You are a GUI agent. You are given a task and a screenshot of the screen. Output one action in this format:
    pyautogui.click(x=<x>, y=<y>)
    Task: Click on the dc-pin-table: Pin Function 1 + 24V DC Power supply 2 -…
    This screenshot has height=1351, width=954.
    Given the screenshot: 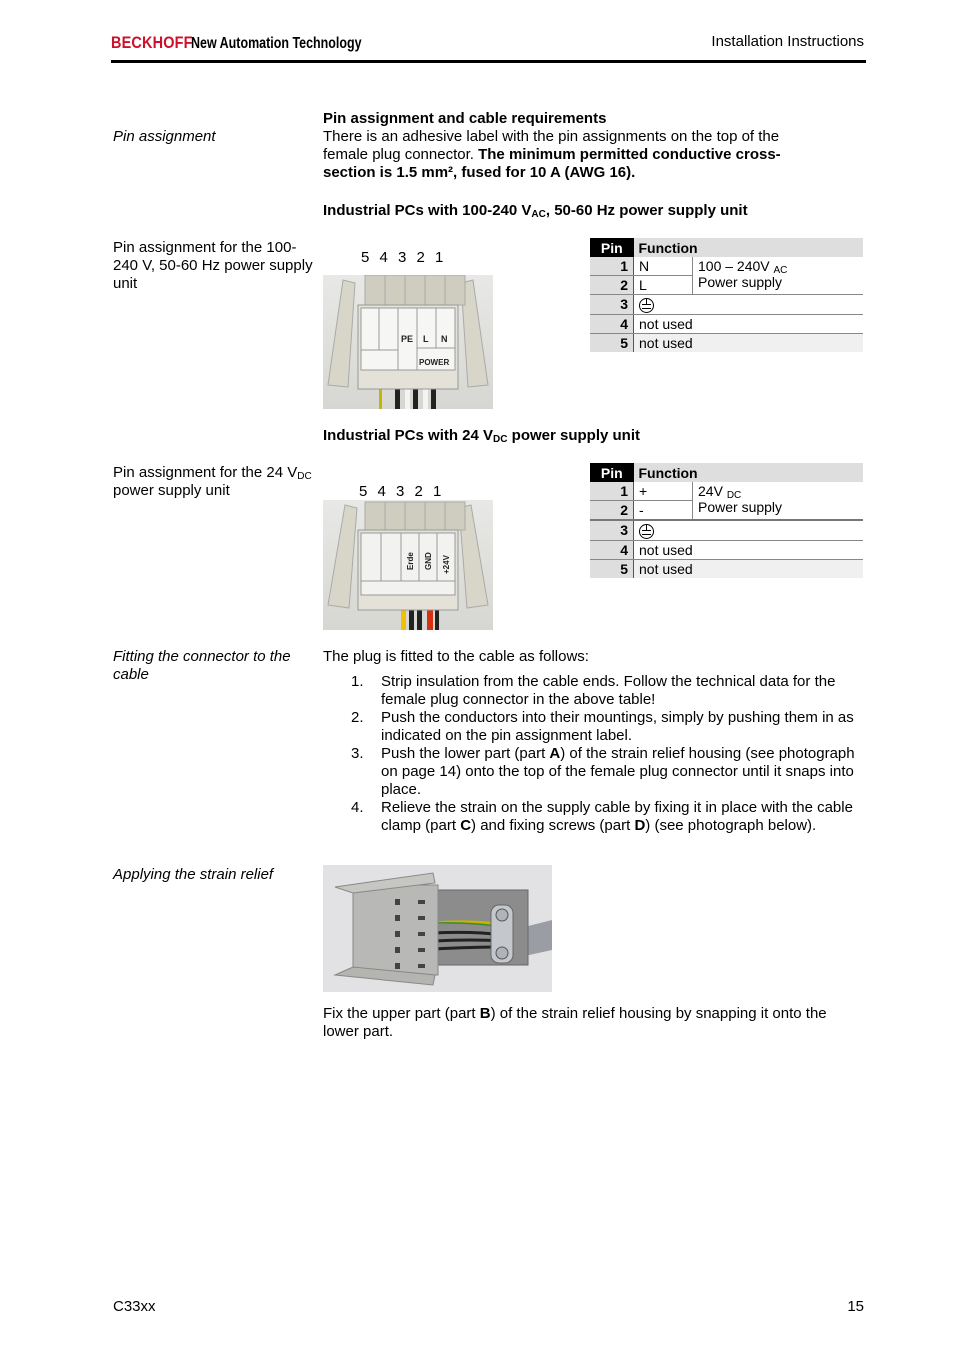 What is the action you would take?
    pyautogui.click(x=726, y=520)
    